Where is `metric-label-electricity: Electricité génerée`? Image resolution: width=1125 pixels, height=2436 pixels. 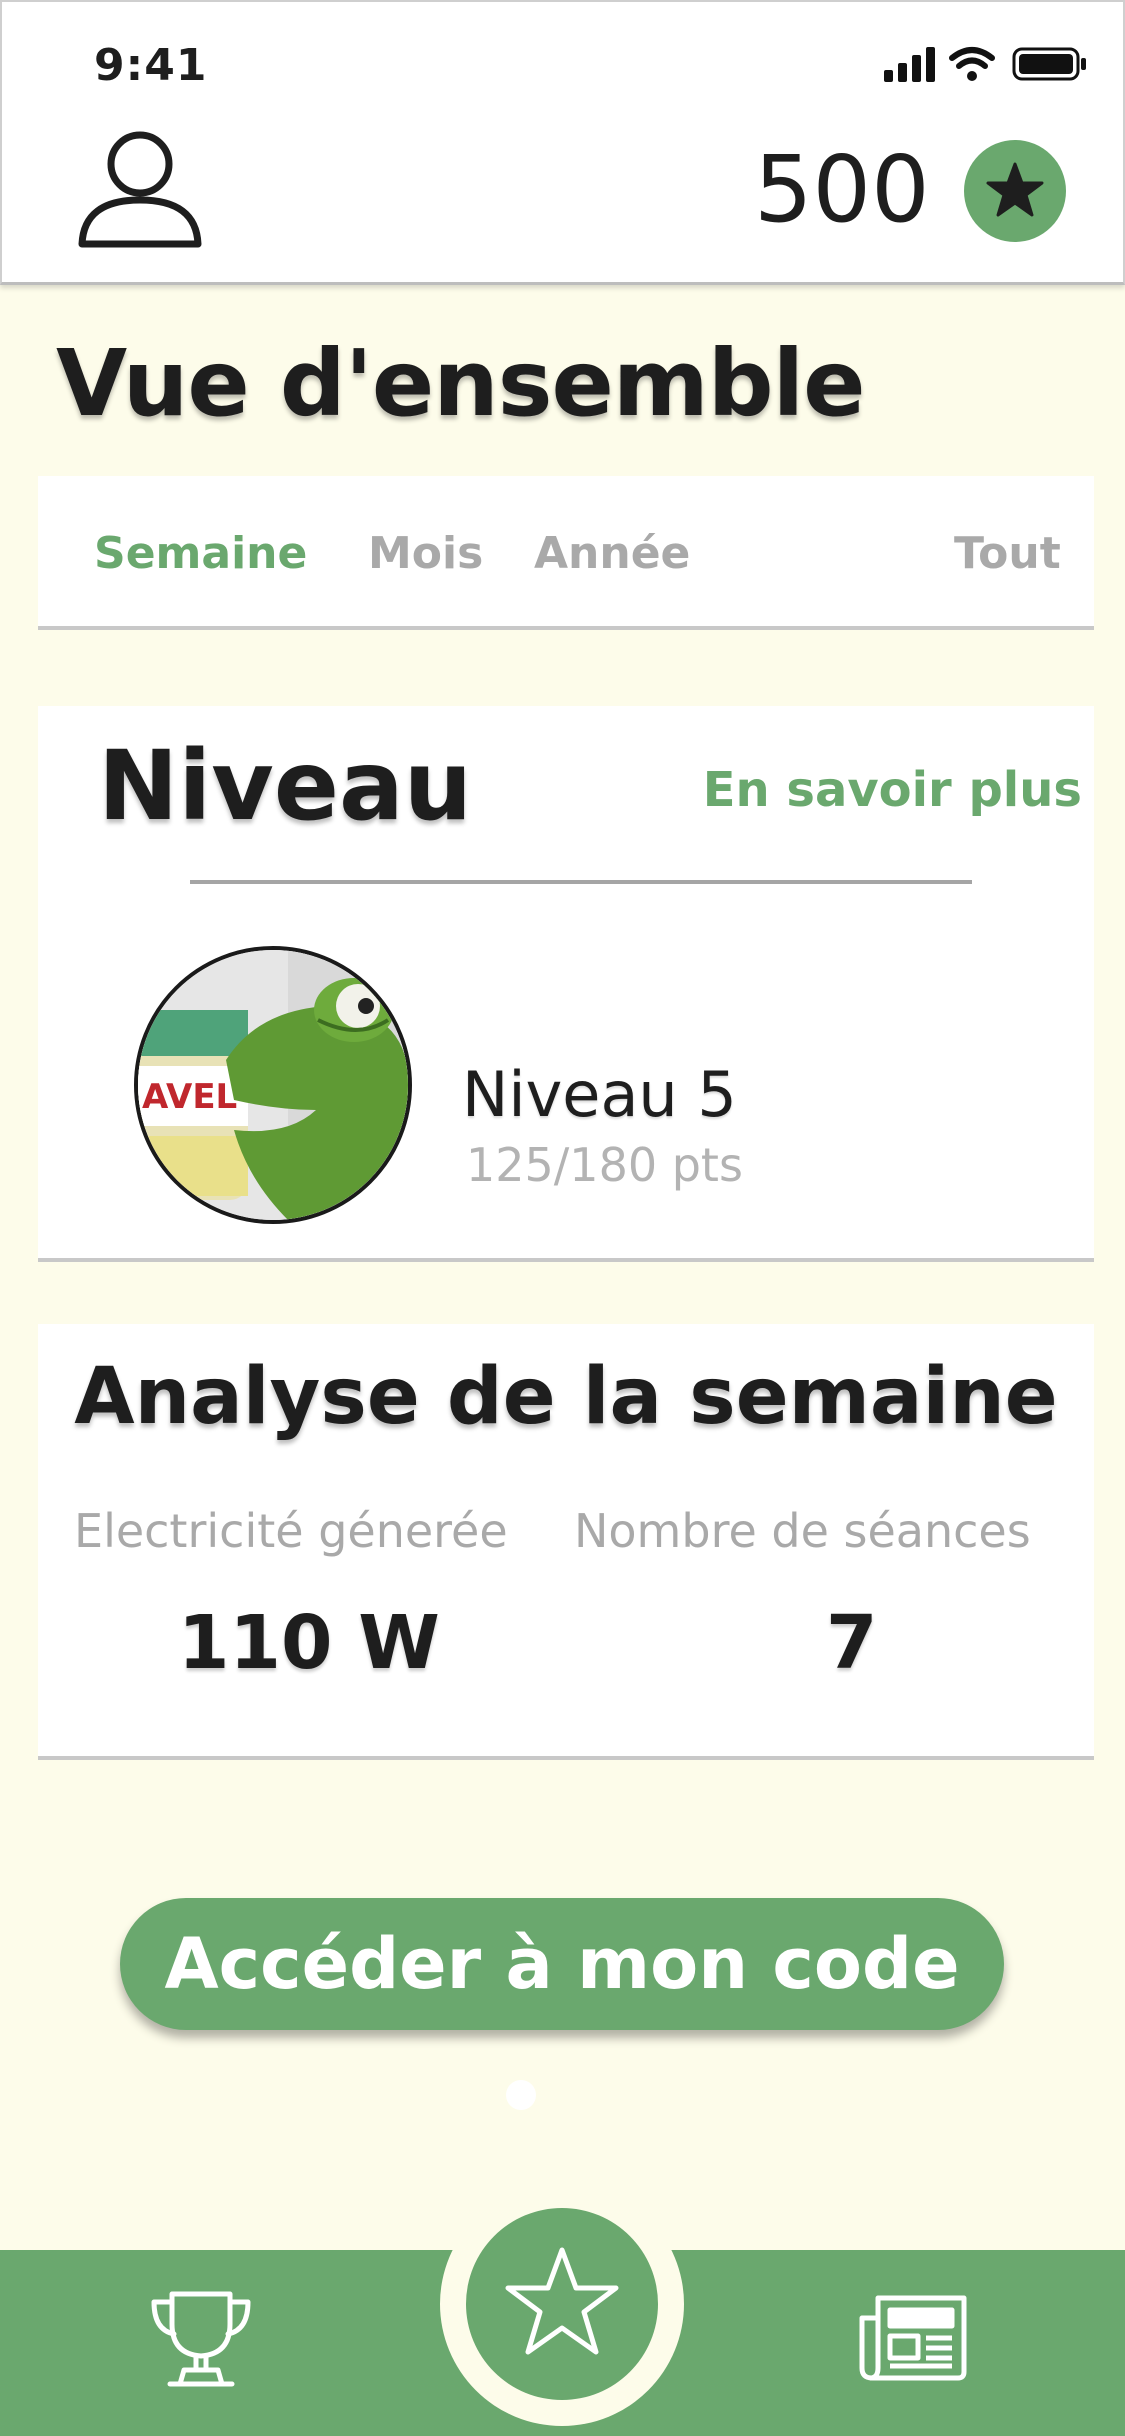
metric-label-electricity: Electricité génerée is located at coordinates (291, 1531).